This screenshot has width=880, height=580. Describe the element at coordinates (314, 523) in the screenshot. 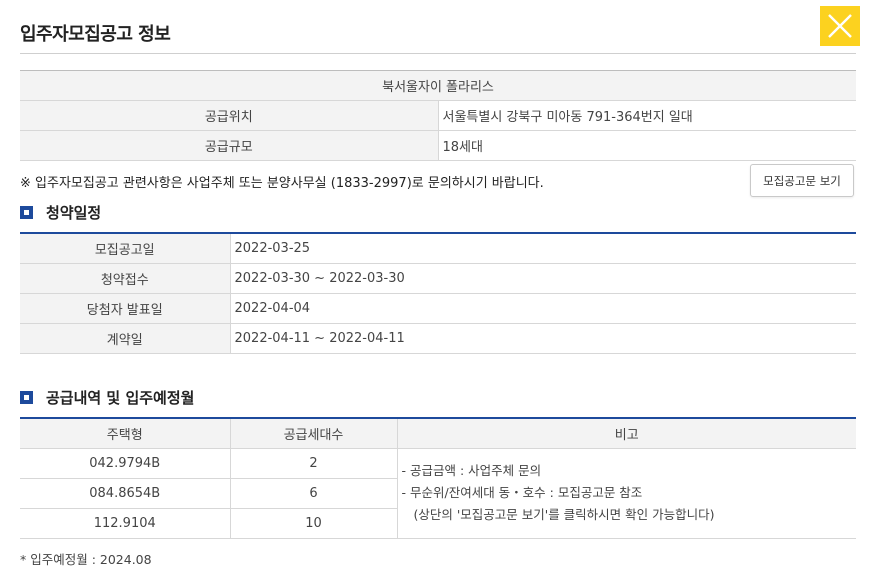

I see `unit-count: 10` at that location.